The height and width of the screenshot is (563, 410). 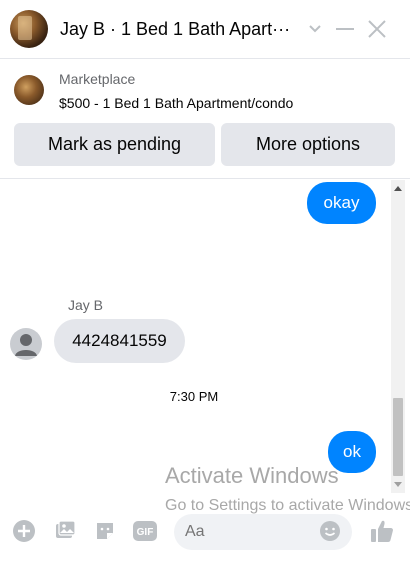 I want to click on chat-title: Jay B · 1 Bed 1 Bath Apart···, so click(x=177, y=29).